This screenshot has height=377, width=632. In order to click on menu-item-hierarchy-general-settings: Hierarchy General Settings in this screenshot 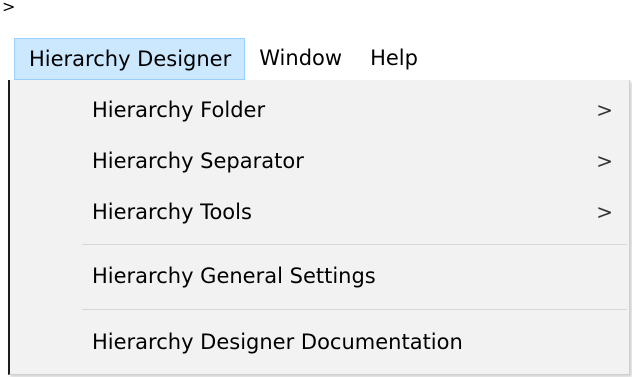, I will do `click(319, 276)`.